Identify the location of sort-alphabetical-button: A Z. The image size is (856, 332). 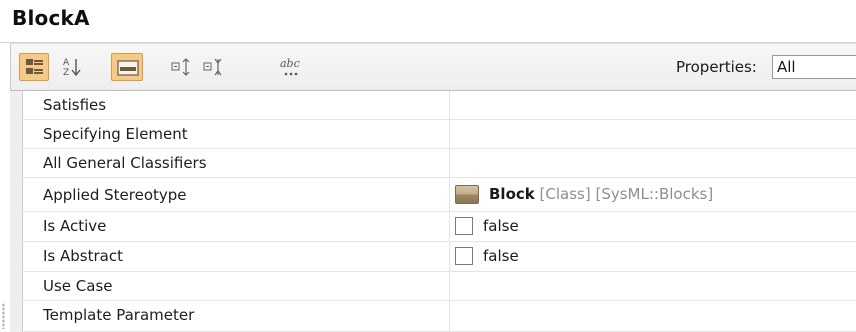
(72, 67).